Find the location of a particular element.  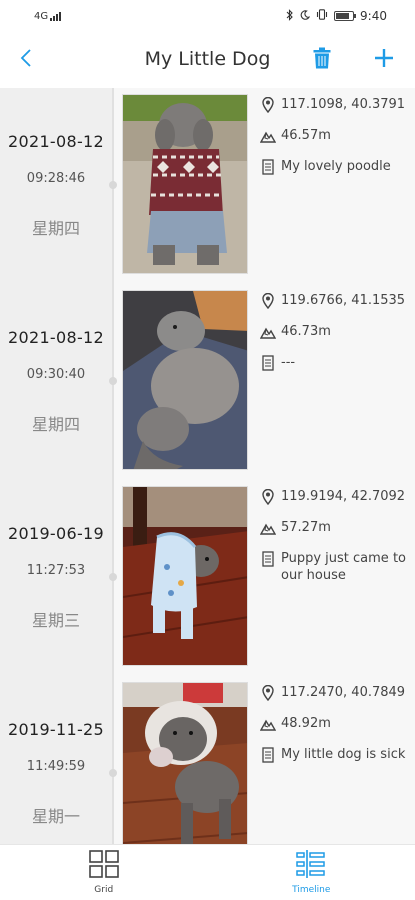

entry-info: 119.6766, 41.1535 46.73m --- is located at coordinates (336, 338).